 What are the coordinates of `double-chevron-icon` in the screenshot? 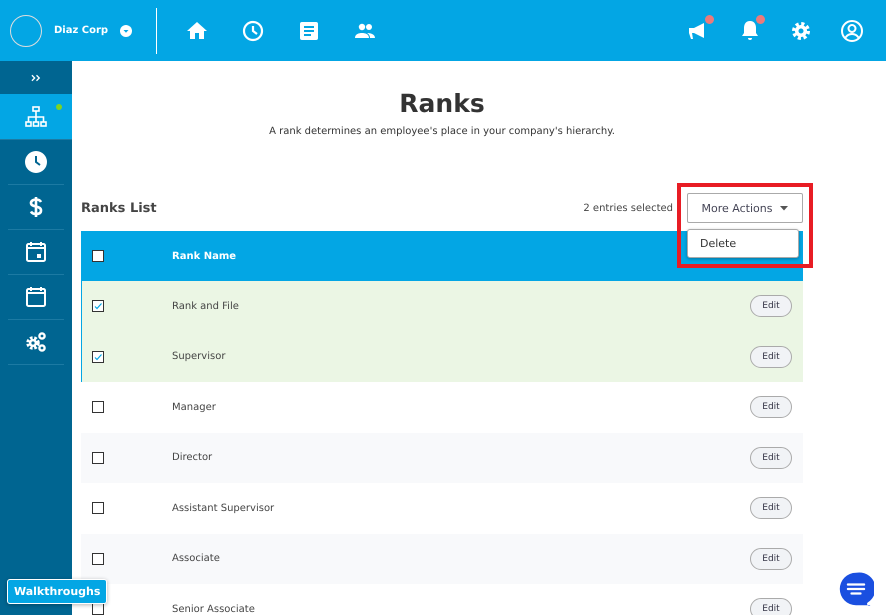 It's located at (36, 78).